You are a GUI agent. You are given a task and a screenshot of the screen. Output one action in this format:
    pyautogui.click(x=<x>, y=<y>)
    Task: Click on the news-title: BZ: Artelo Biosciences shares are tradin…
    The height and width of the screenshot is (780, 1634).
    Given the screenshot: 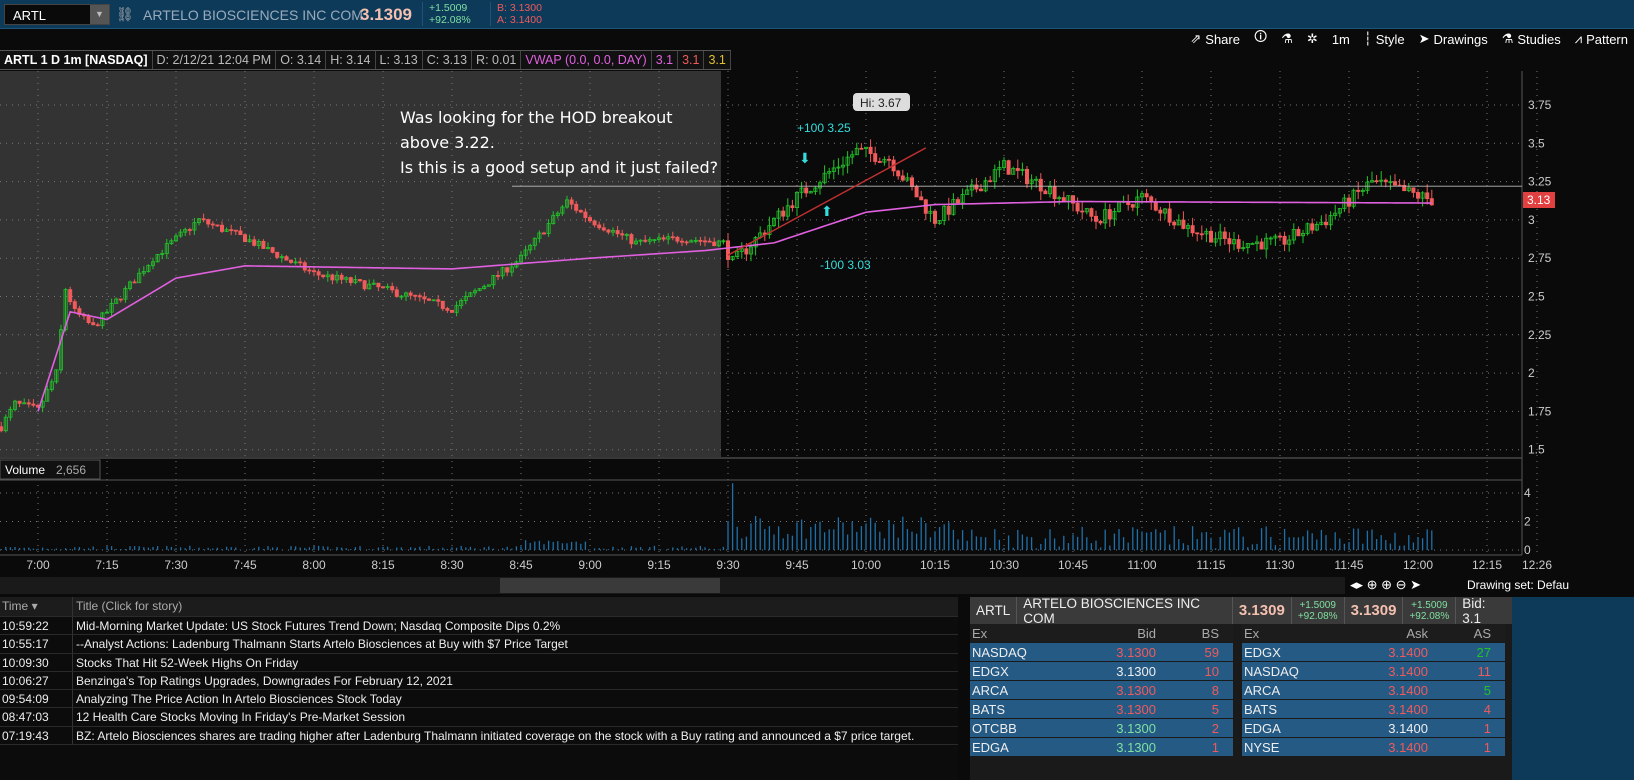 What is the action you would take?
    pyautogui.click(x=493, y=735)
    